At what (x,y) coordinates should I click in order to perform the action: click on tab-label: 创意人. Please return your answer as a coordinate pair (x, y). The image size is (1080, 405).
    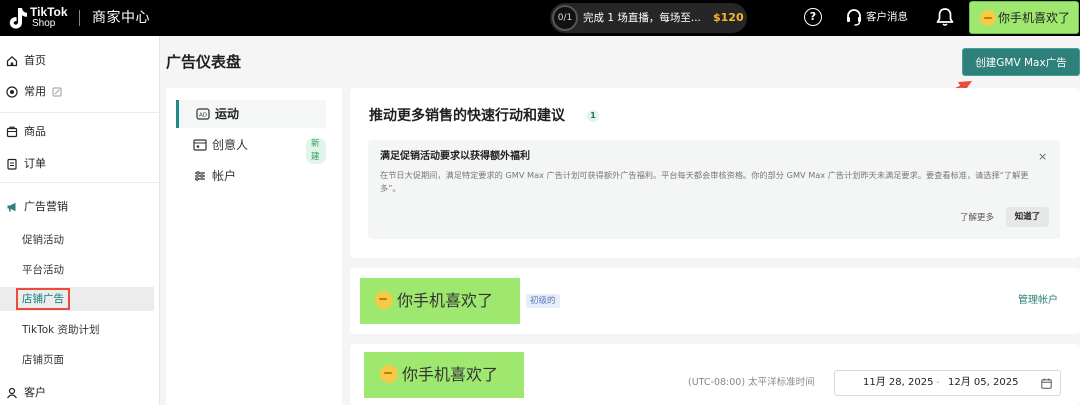
    Looking at the image, I should click on (230, 145).